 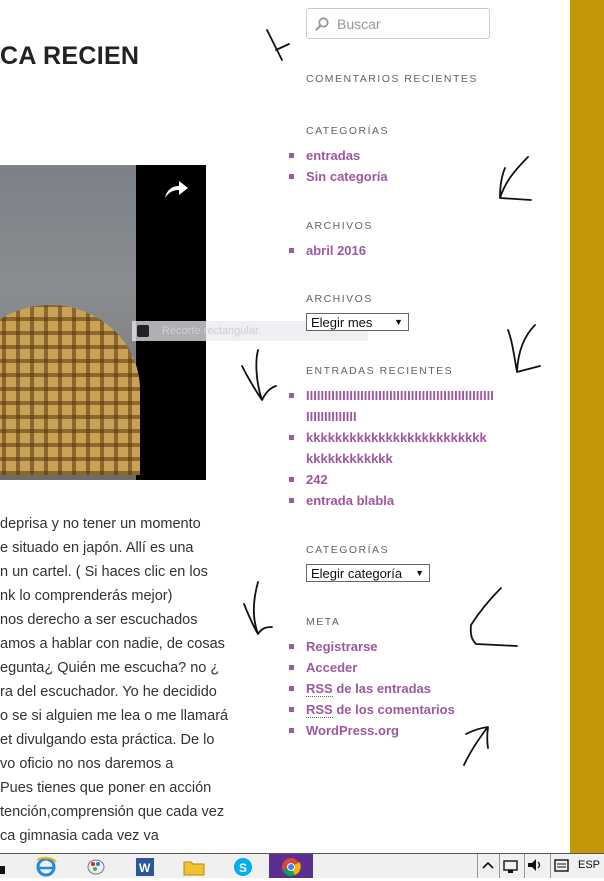 What do you see at coordinates (342, 322) in the screenshot?
I see `archives-select-value: Elegir mes` at bounding box center [342, 322].